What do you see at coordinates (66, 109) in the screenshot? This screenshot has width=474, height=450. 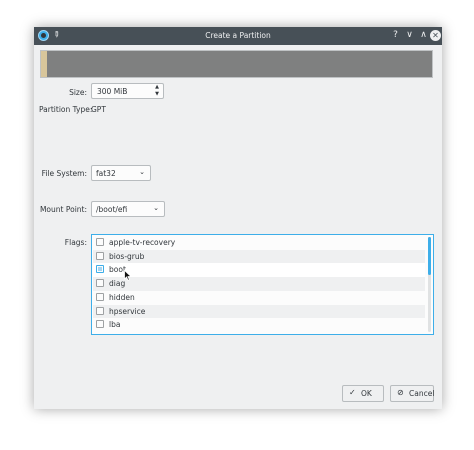 I see `partition-type-label: Partition Type:` at bounding box center [66, 109].